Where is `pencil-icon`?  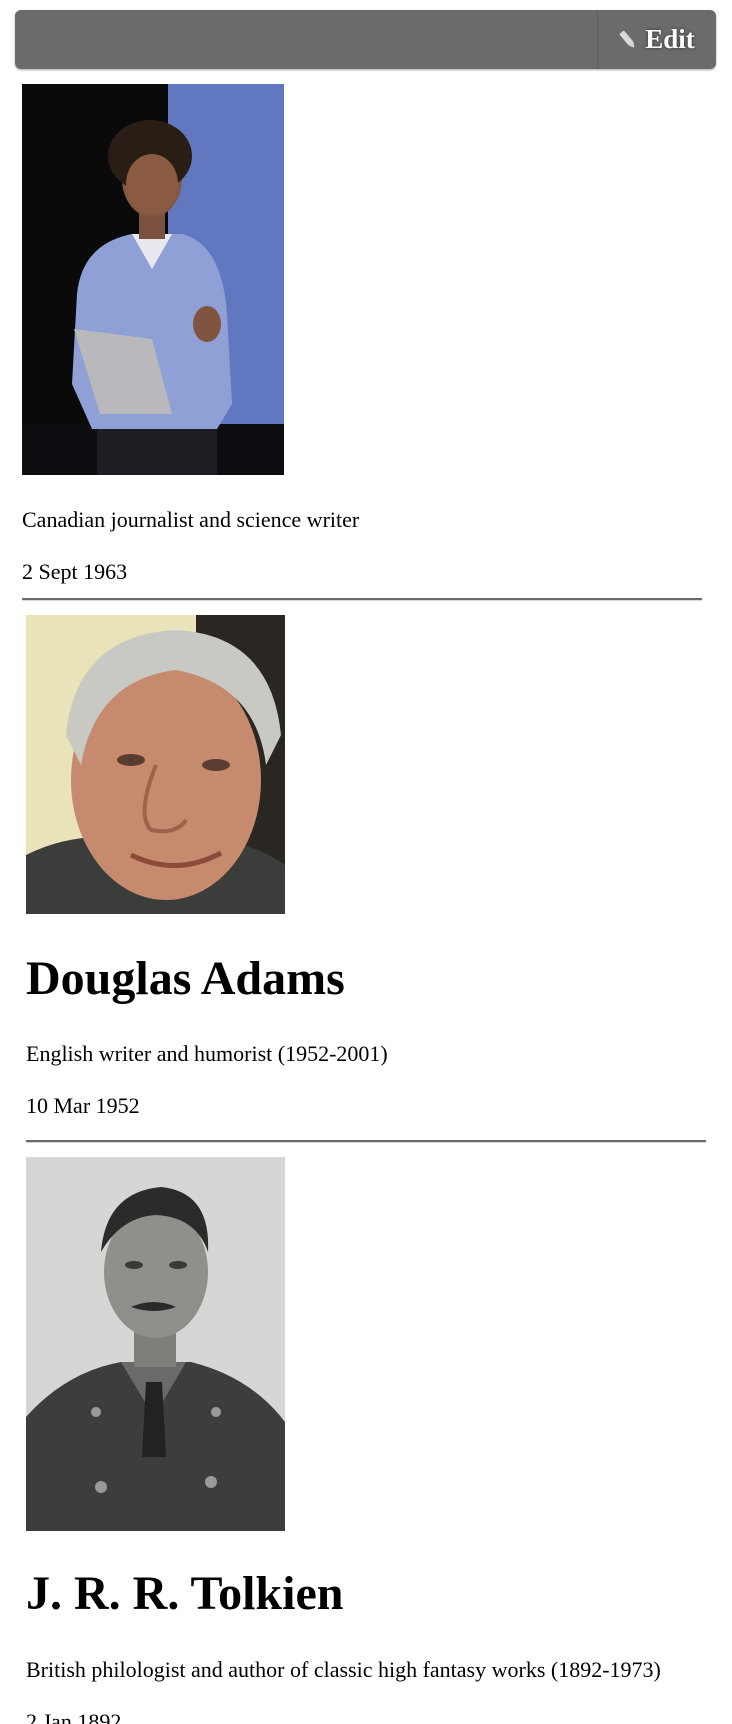
pencil-icon is located at coordinates (628, 40).